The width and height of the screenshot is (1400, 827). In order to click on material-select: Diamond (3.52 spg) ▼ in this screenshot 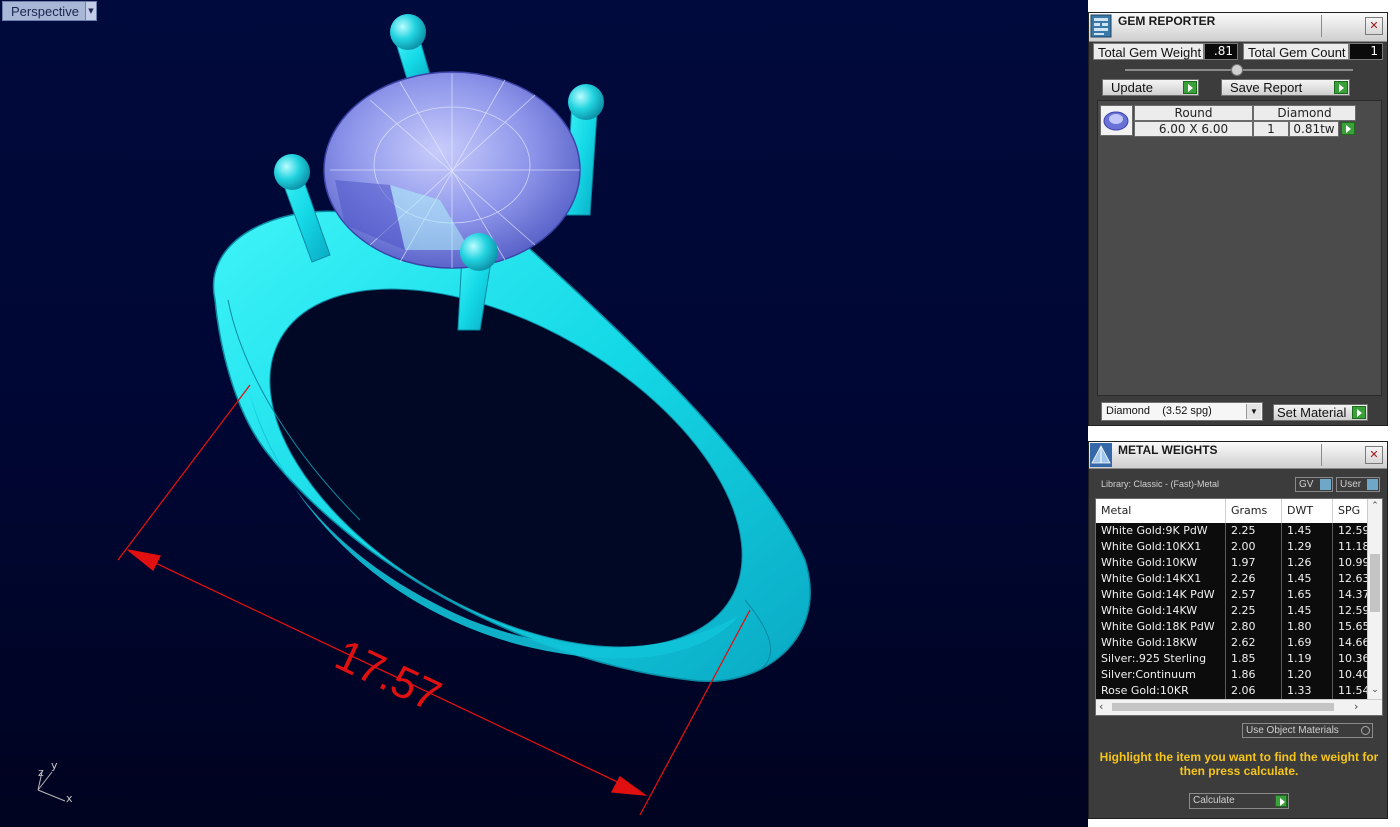, I will do `click(1182, 411)`.